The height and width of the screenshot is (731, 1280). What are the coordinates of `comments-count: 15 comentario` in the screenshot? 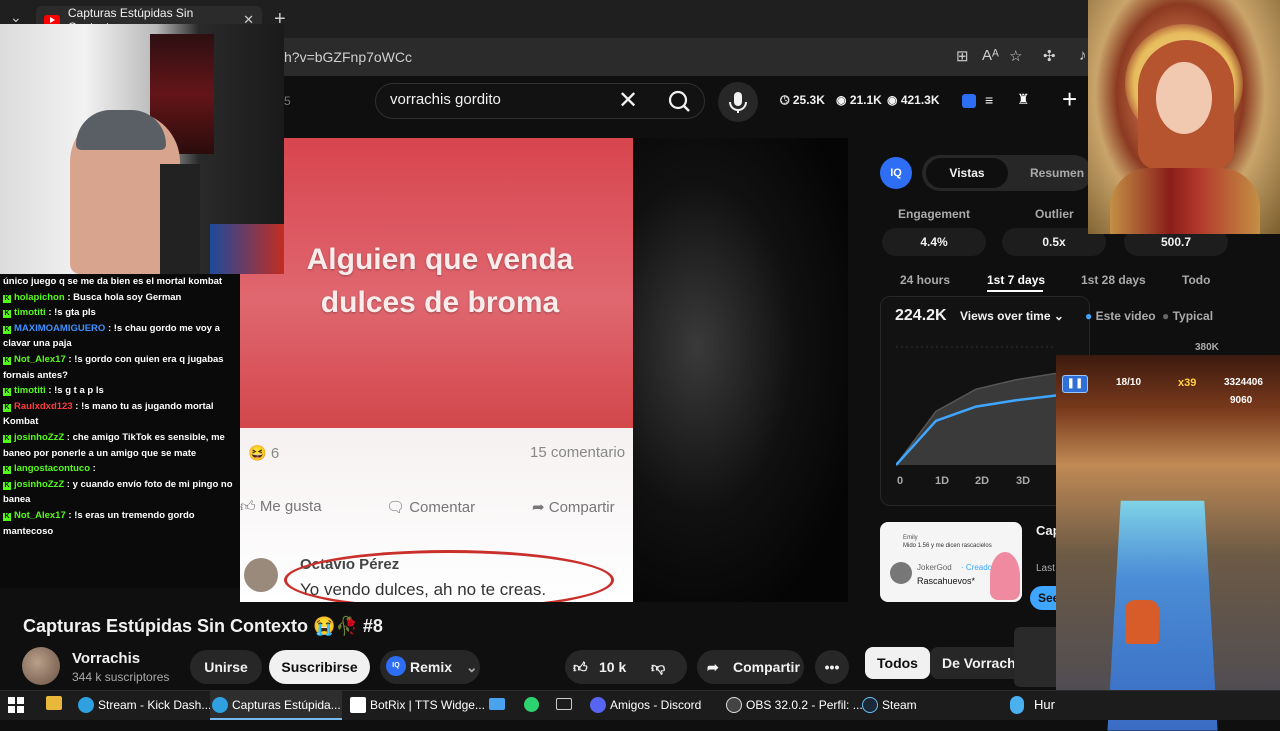 It's located at (578, 452).